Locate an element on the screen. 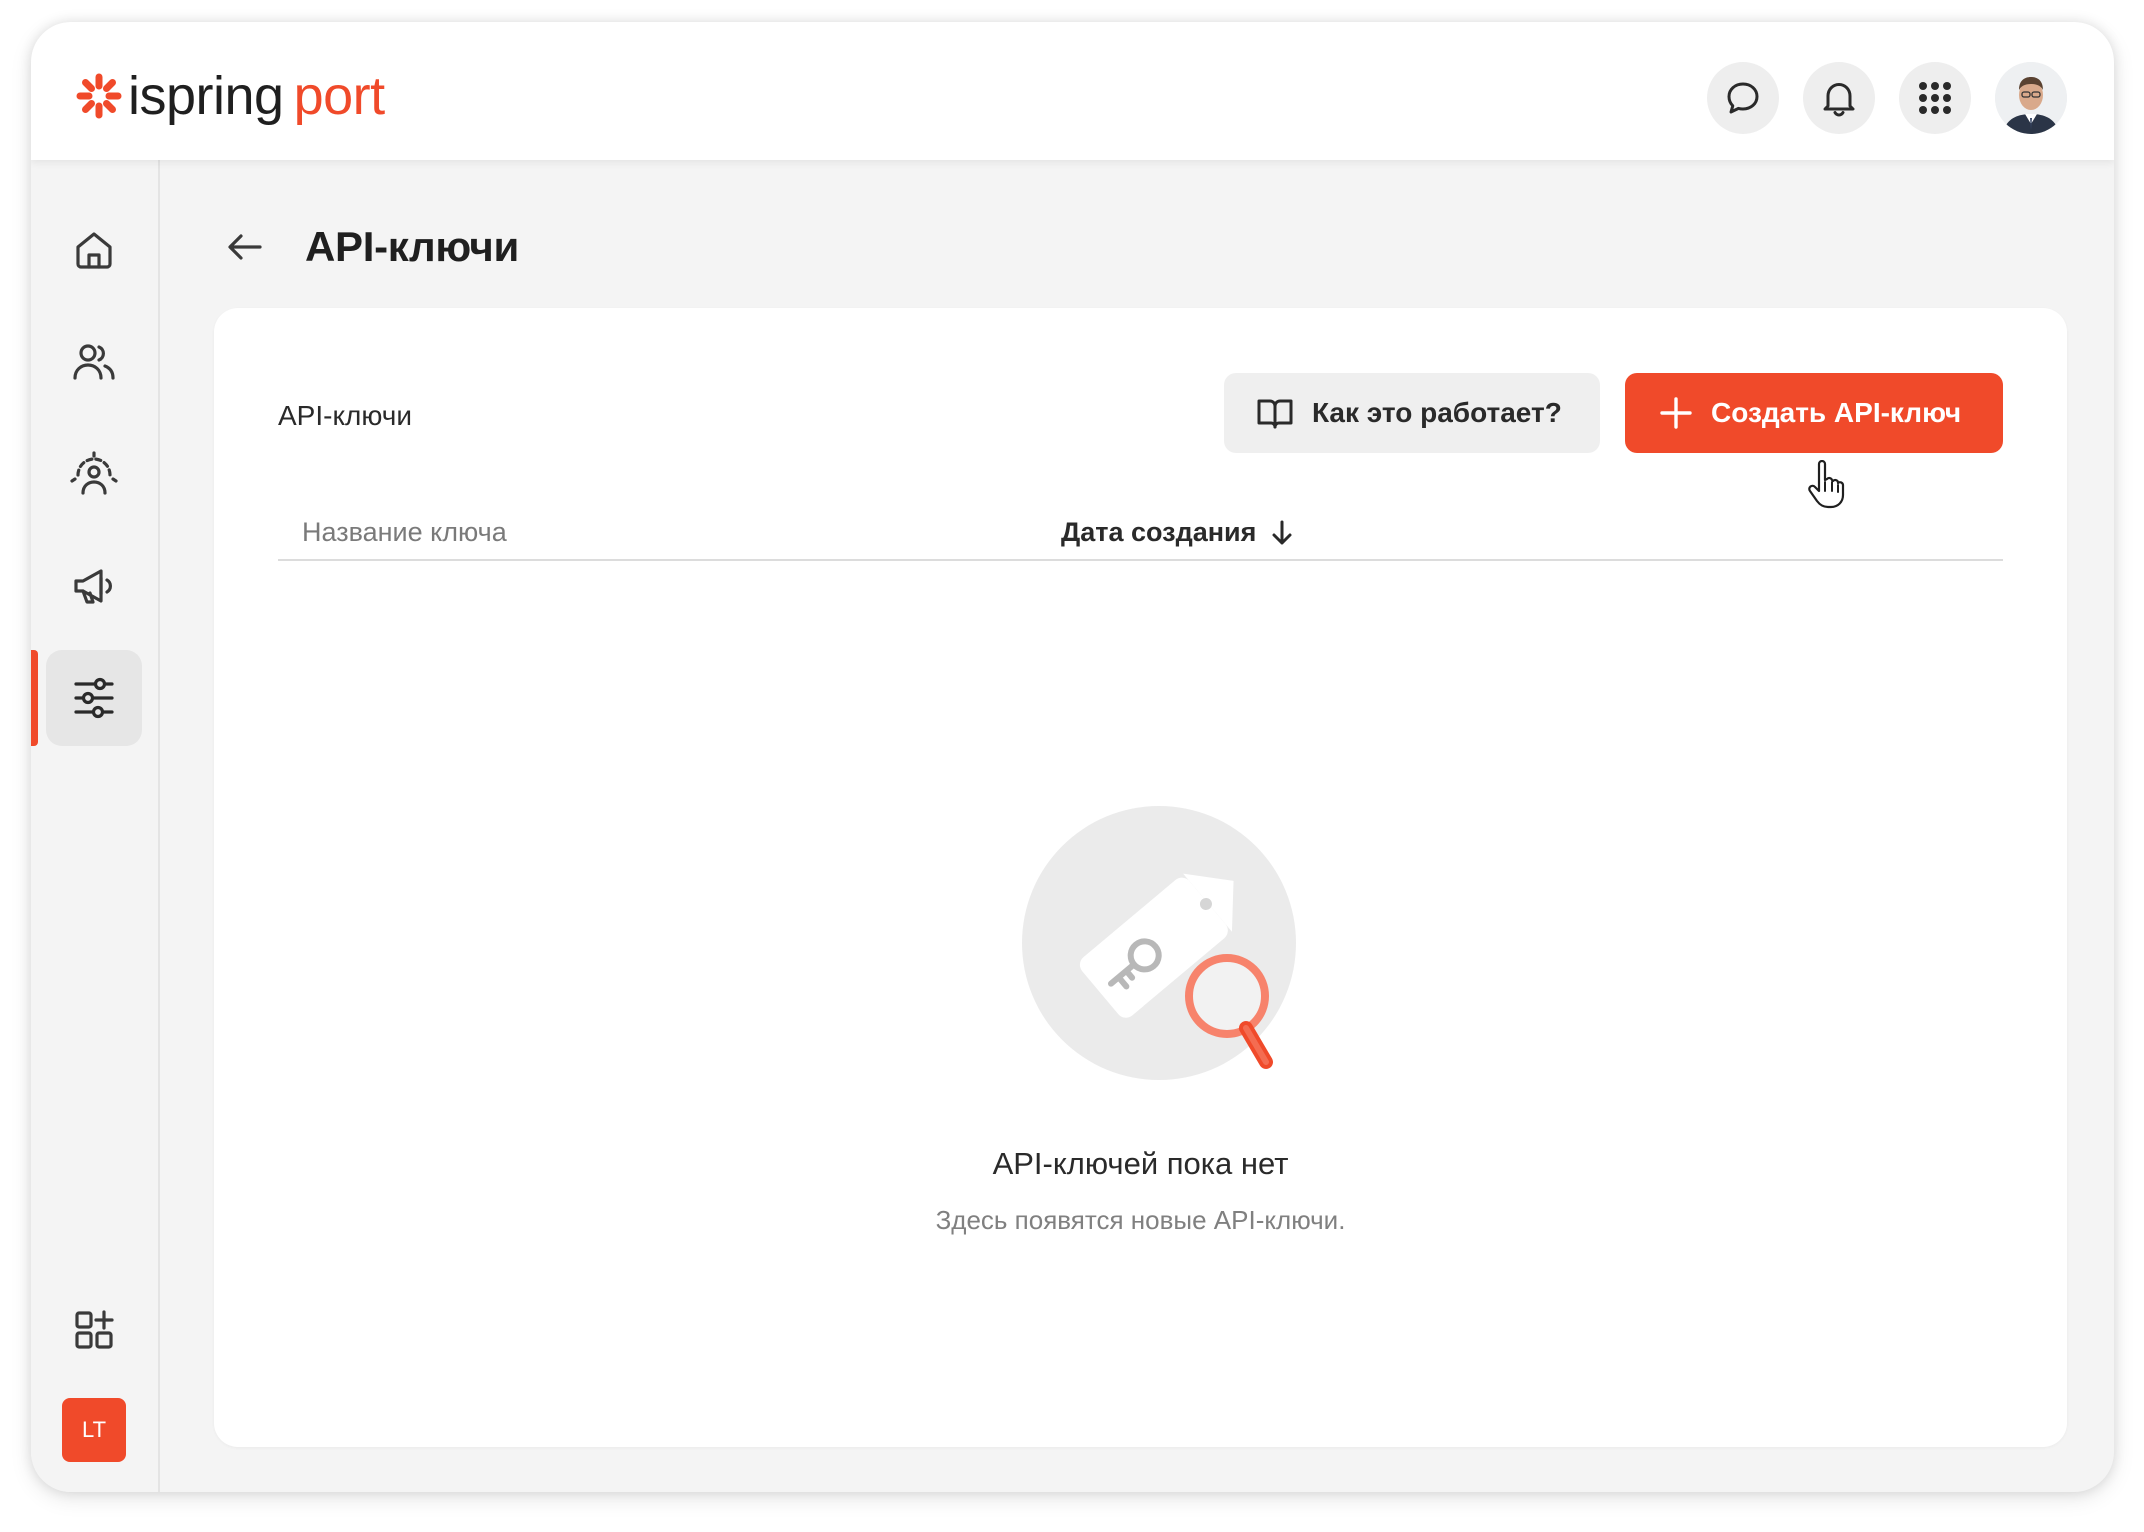  megaphone-icon is located at coordinates (93, 586).